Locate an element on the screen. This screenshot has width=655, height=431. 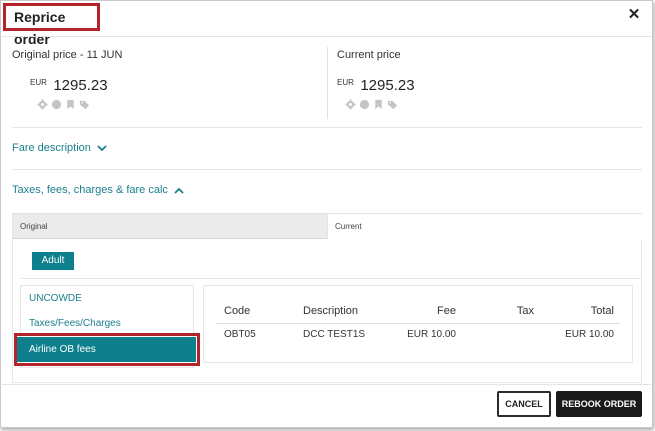
cell-description: DCC TEST1S is located at coordinates (334, 334).